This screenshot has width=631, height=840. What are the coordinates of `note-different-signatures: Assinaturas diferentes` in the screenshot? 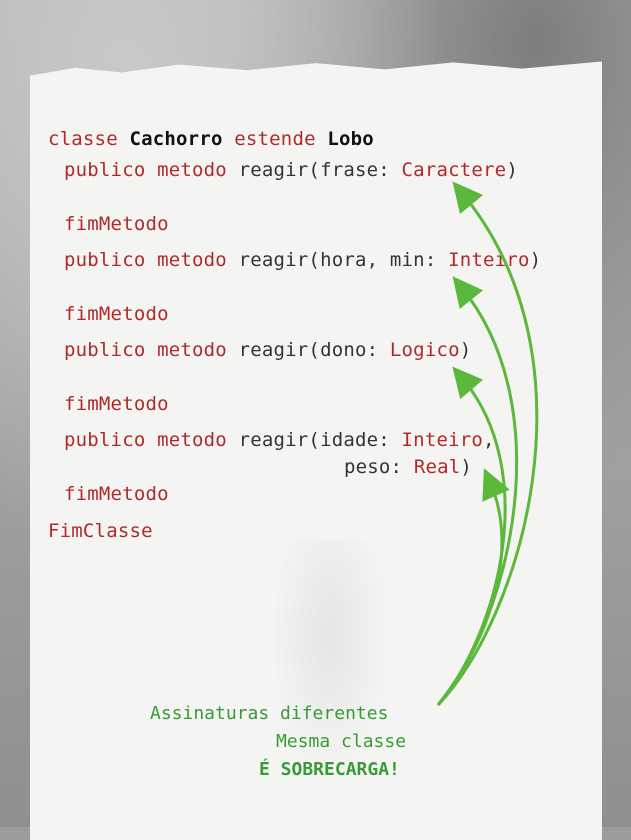 It's located at (269, 713).